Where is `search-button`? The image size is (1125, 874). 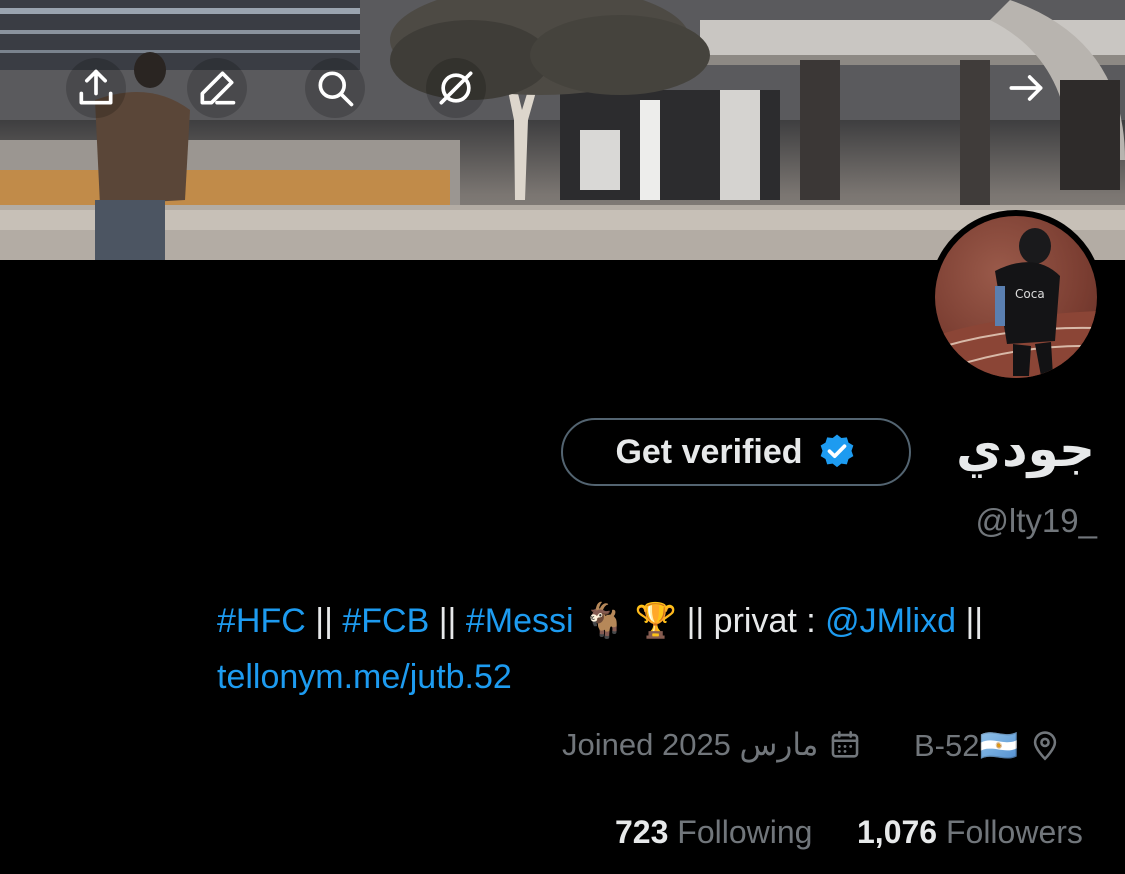
search-button is located at coordinates (335, 88).